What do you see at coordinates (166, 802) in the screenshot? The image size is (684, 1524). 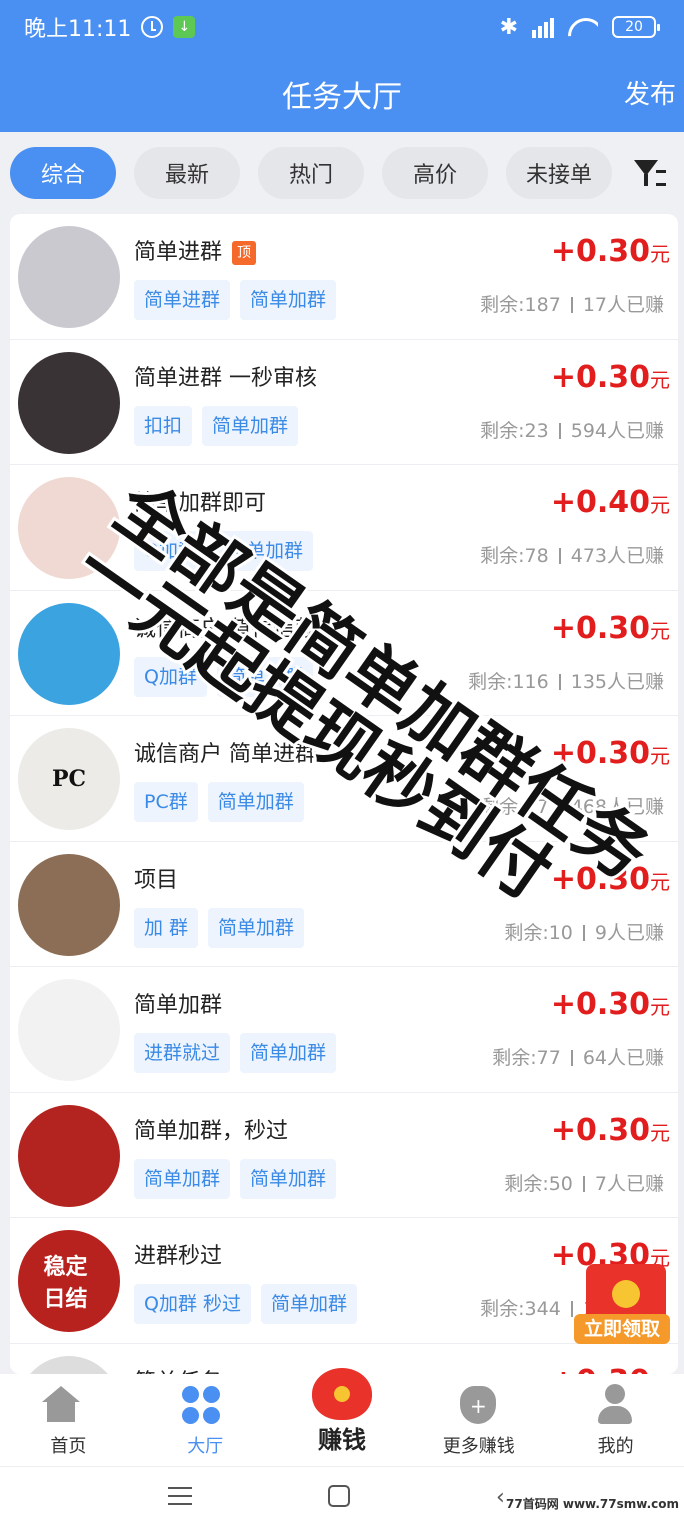 I see `task-tag: PC群` at bounding box center [166, 802].